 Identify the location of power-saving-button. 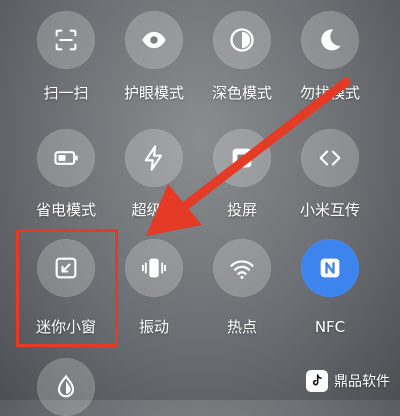
(66, 158).